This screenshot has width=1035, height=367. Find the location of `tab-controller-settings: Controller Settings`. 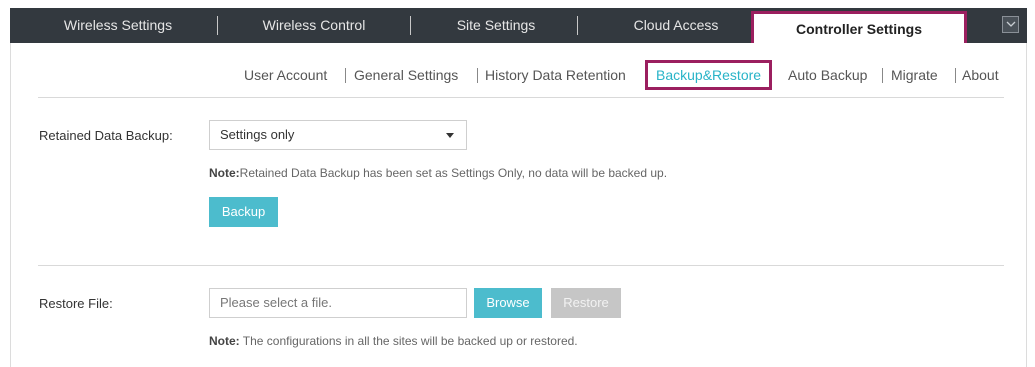

tab-controller-settings: Controller Settings is located at coordinates (859, 27).